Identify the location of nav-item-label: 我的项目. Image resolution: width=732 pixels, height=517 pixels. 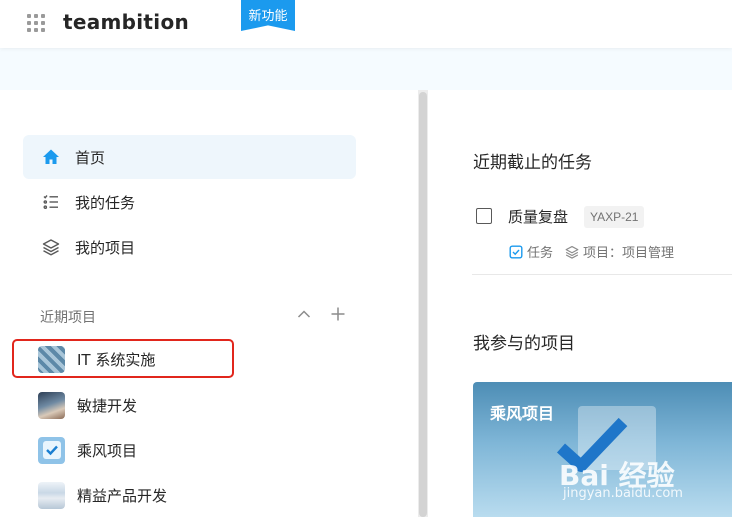
(105, 247).